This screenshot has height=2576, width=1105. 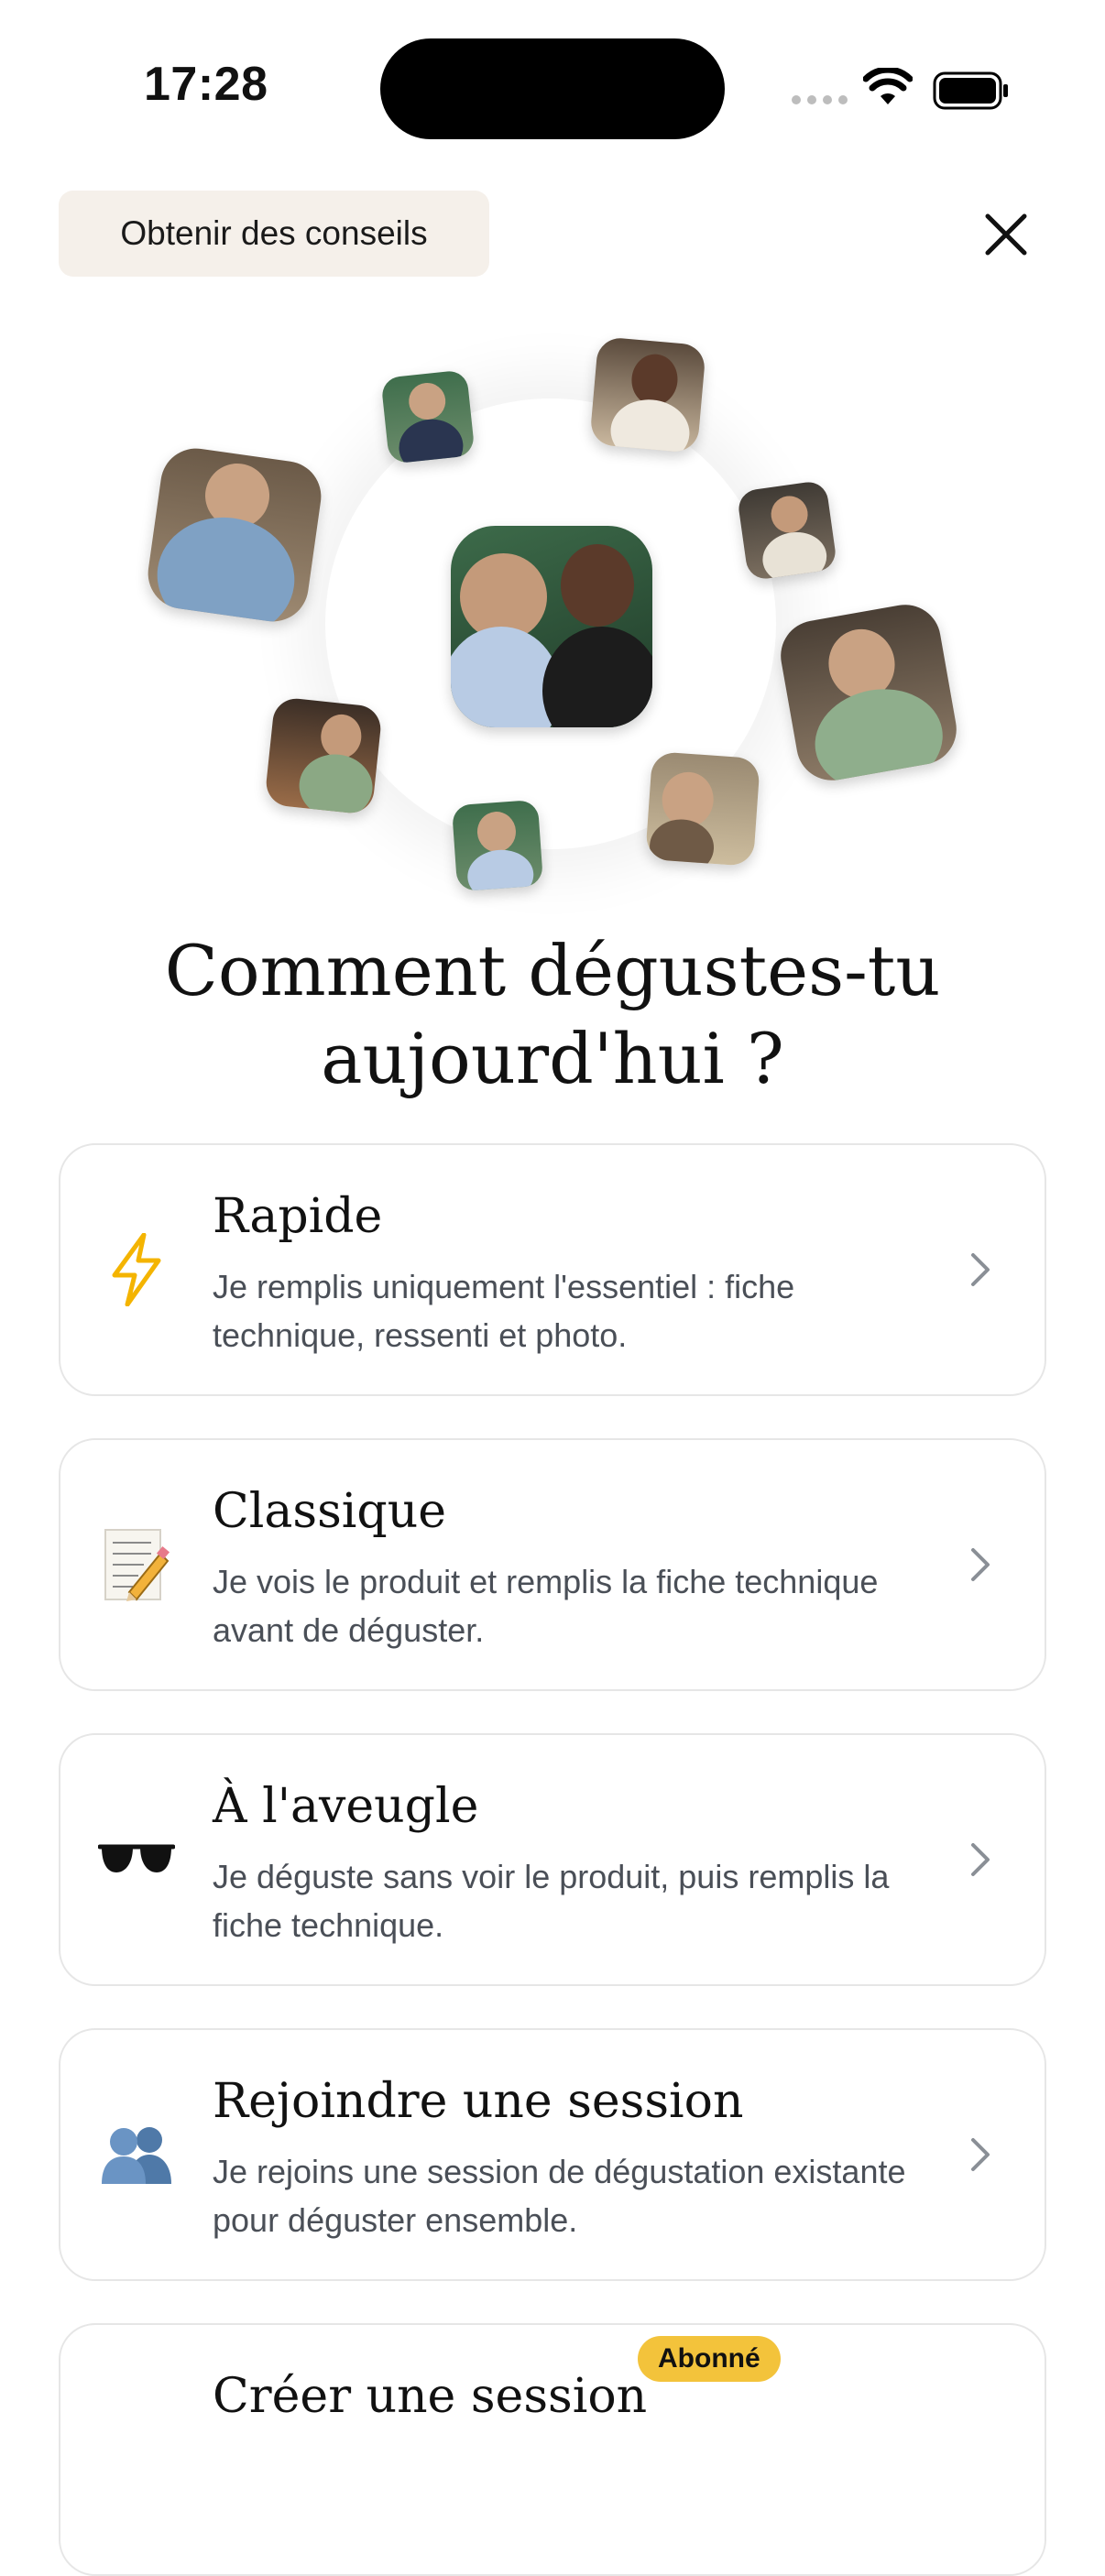 I want to click on option-title: Rapide, so click(x=298, y=1217).